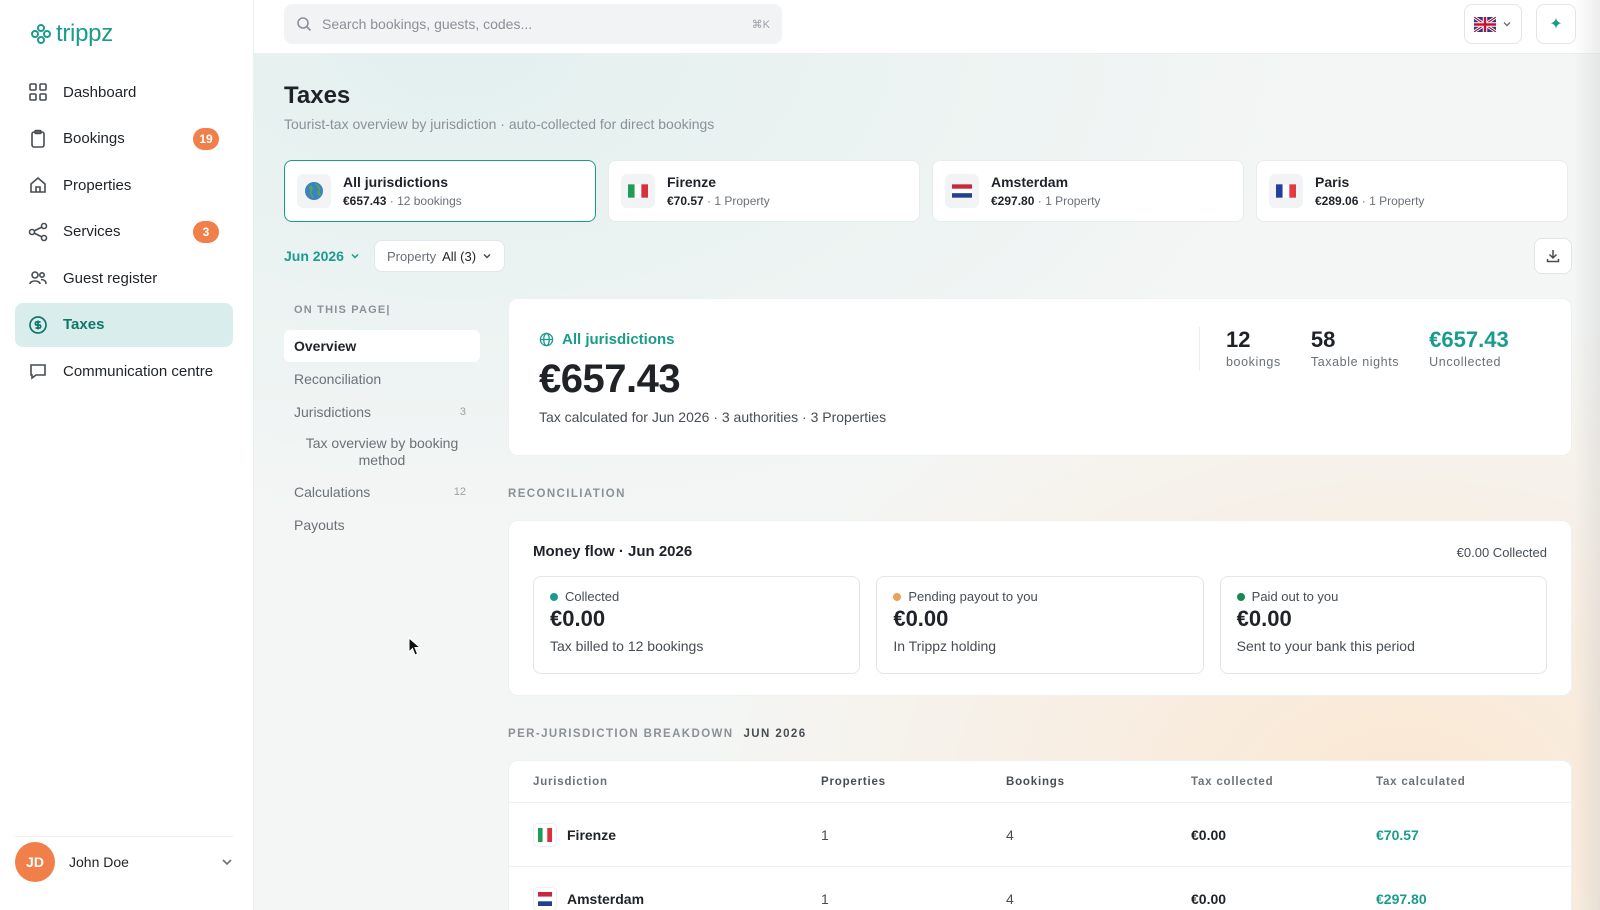 This screenshot has height=910, width=1600. What do you see at coordinates (415, 646) in the screenshot?
I see `mouse-cursor-icon` at bounding box center [415, 646].